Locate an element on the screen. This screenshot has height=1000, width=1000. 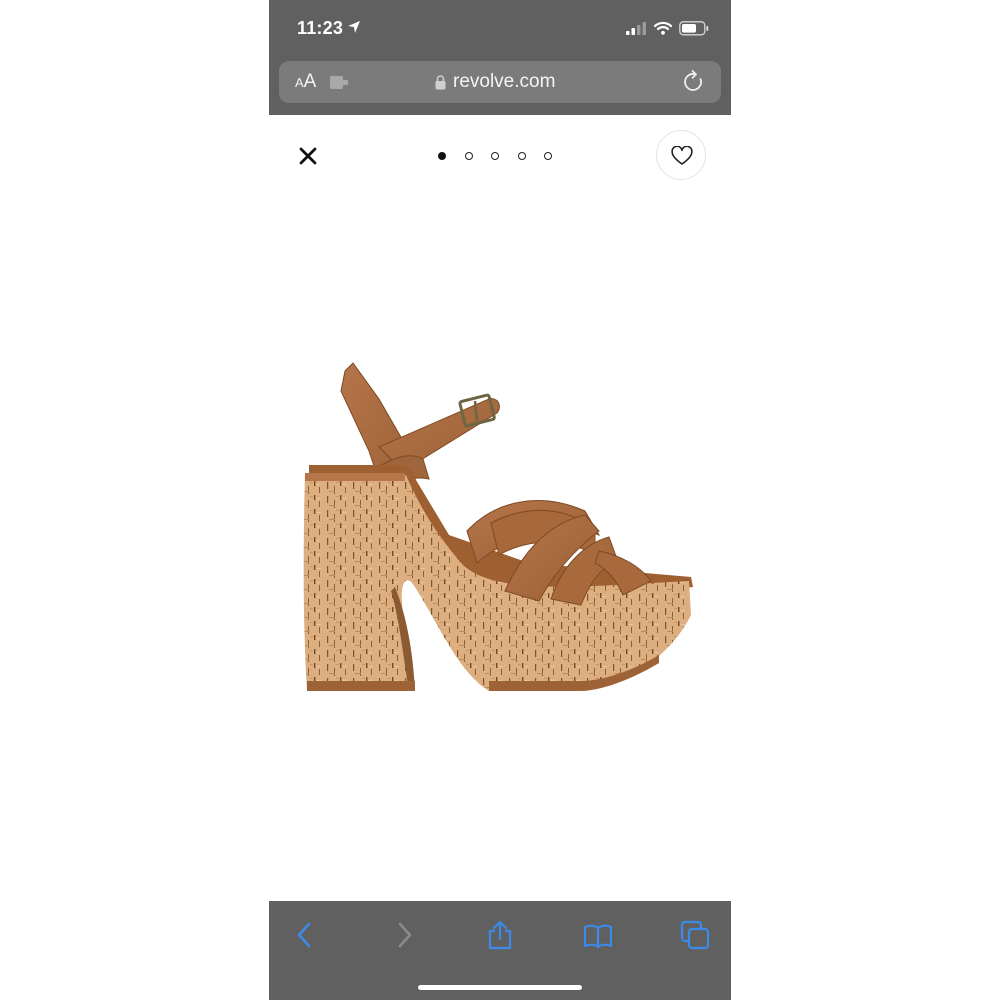
wifi-icon is located at coordinates (663, 28).